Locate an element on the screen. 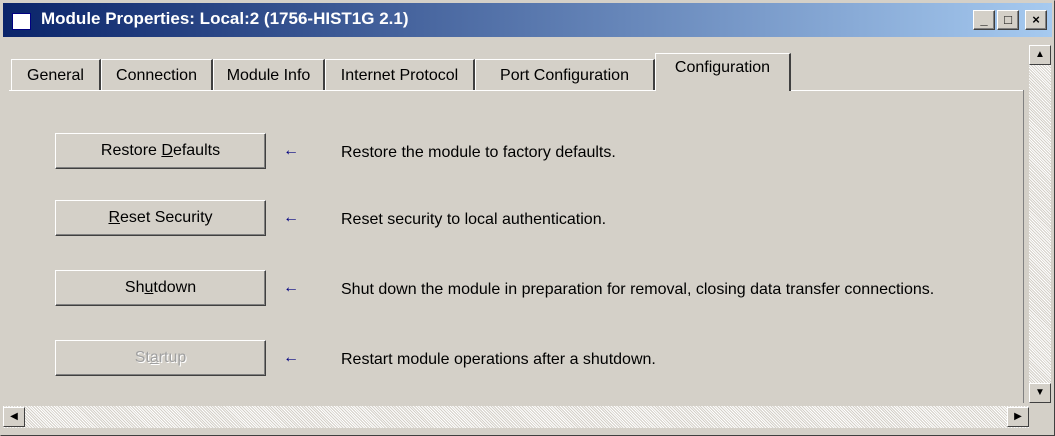 Image resolution: width=1055 pixels, height=436 pixels. shutdown-label: Shutdown is located at coordinates (160, 287).